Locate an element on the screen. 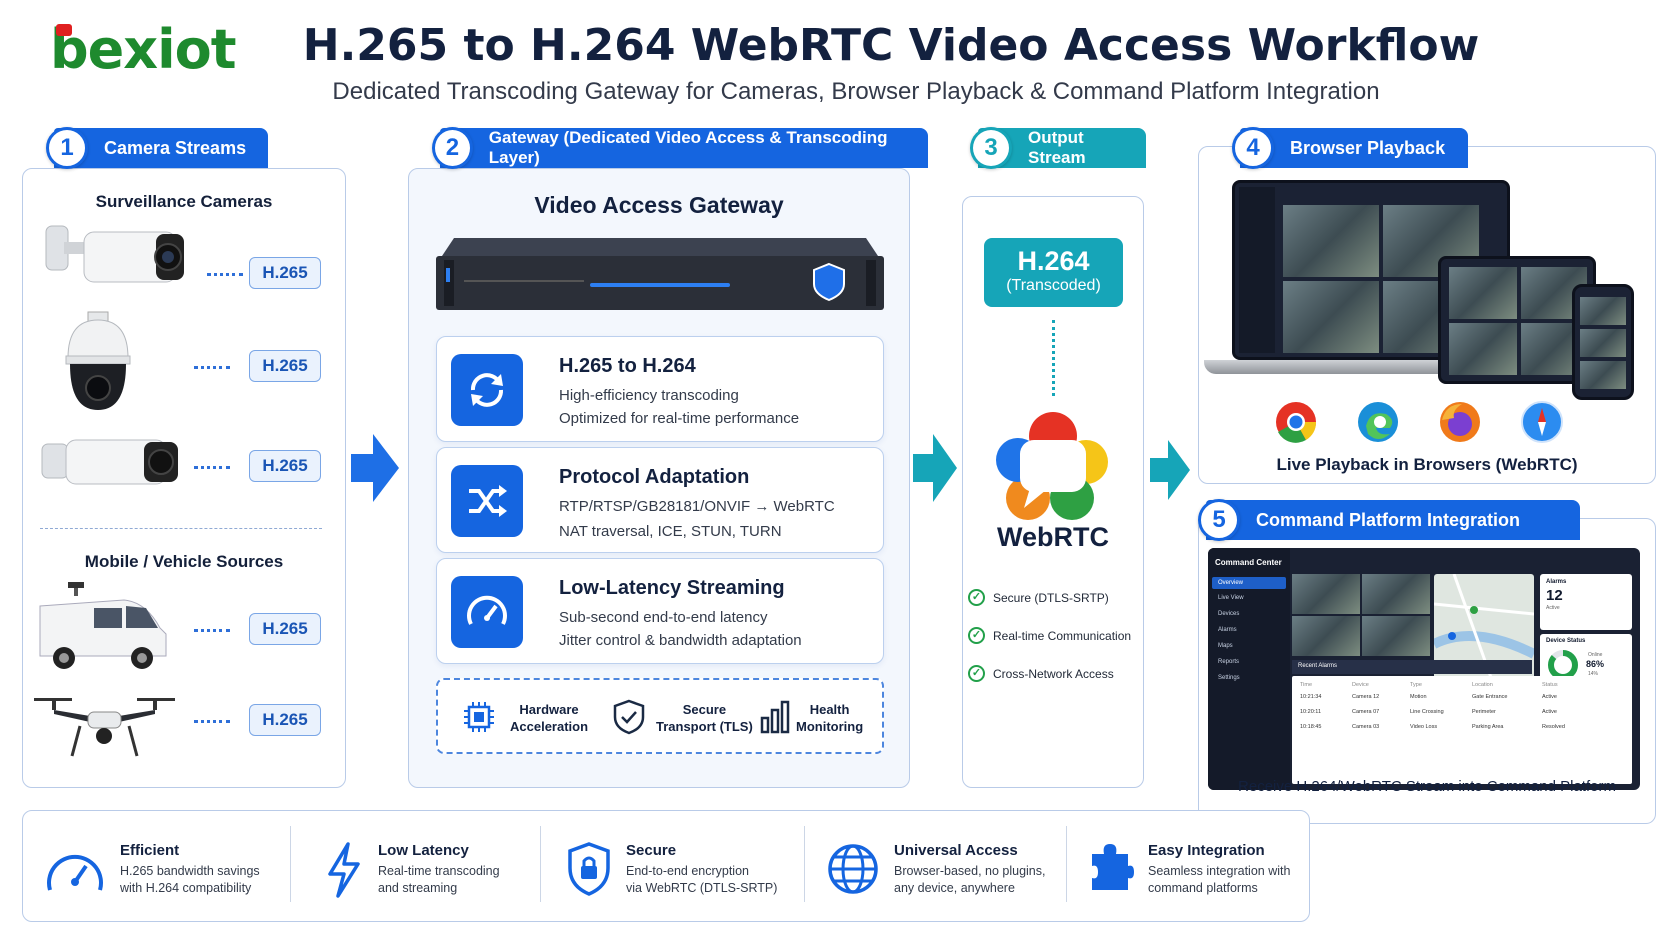  section-divider is located at coordinates (181, 528).